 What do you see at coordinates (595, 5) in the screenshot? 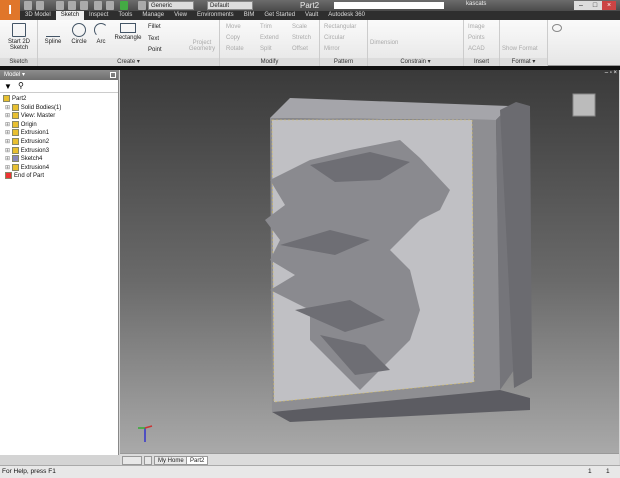
I see `maximize-button: □` at bounding box center [595, 5].